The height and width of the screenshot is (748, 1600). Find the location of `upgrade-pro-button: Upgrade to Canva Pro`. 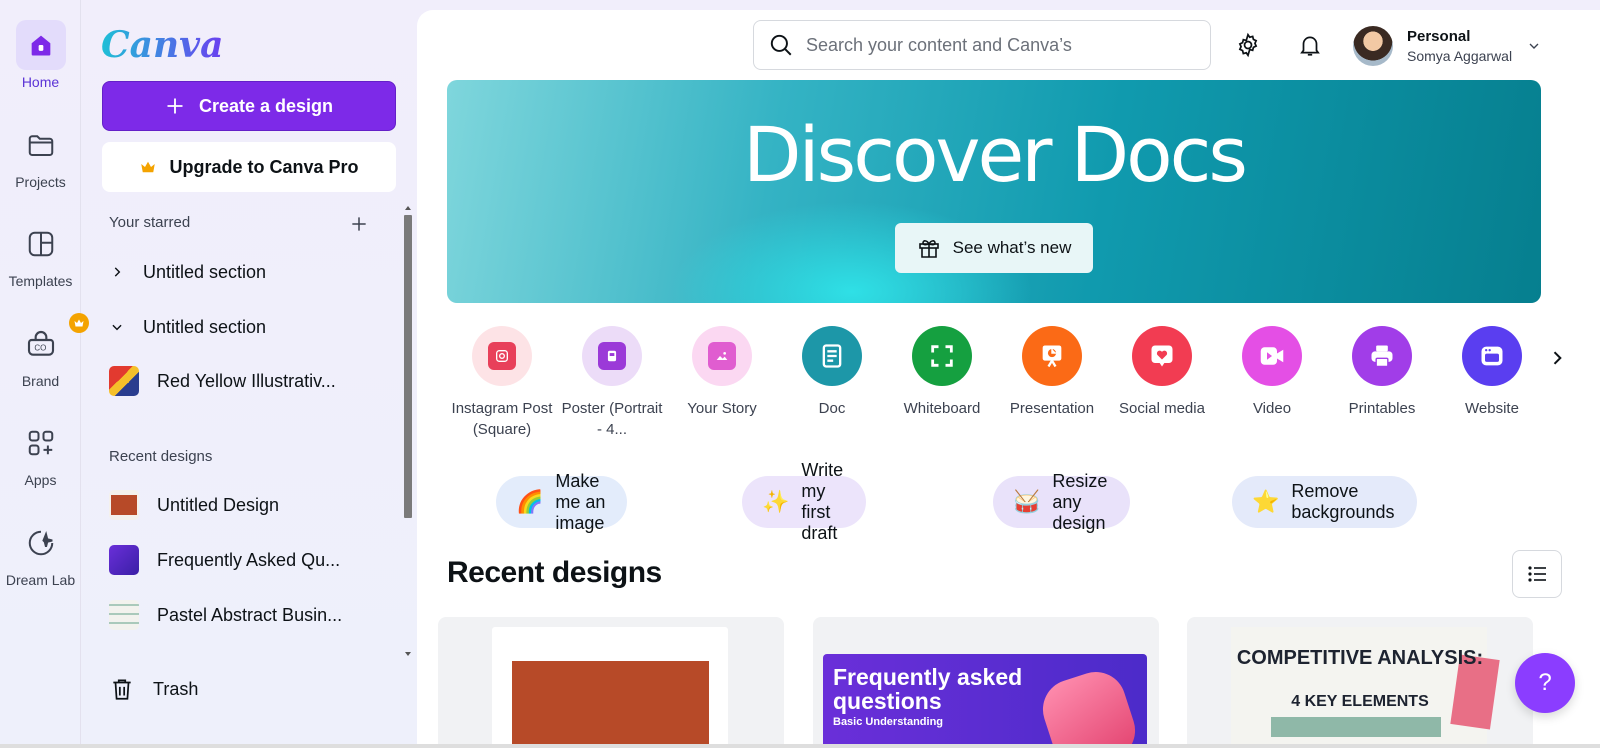

upgrade-pro-button: Upgrade to Canva Pro is located at coordinates (249, 167).